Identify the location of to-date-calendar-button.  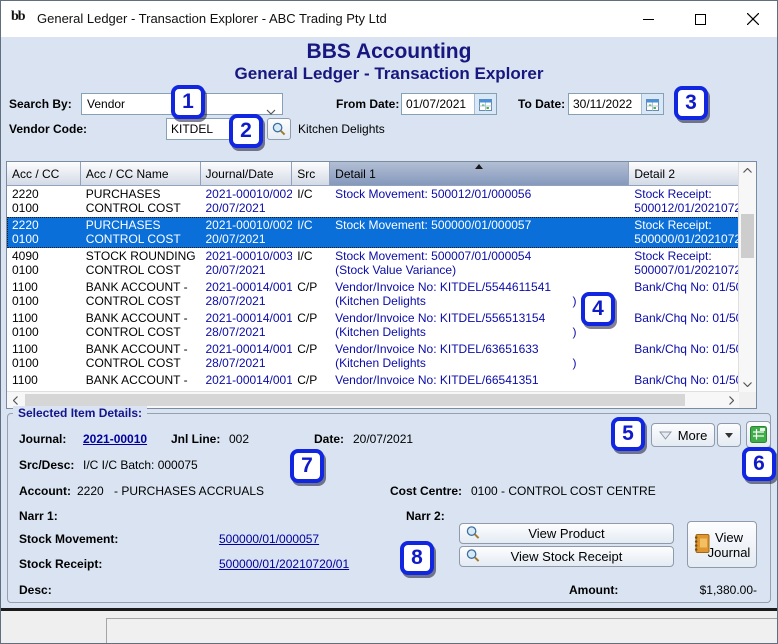
(652, 104).